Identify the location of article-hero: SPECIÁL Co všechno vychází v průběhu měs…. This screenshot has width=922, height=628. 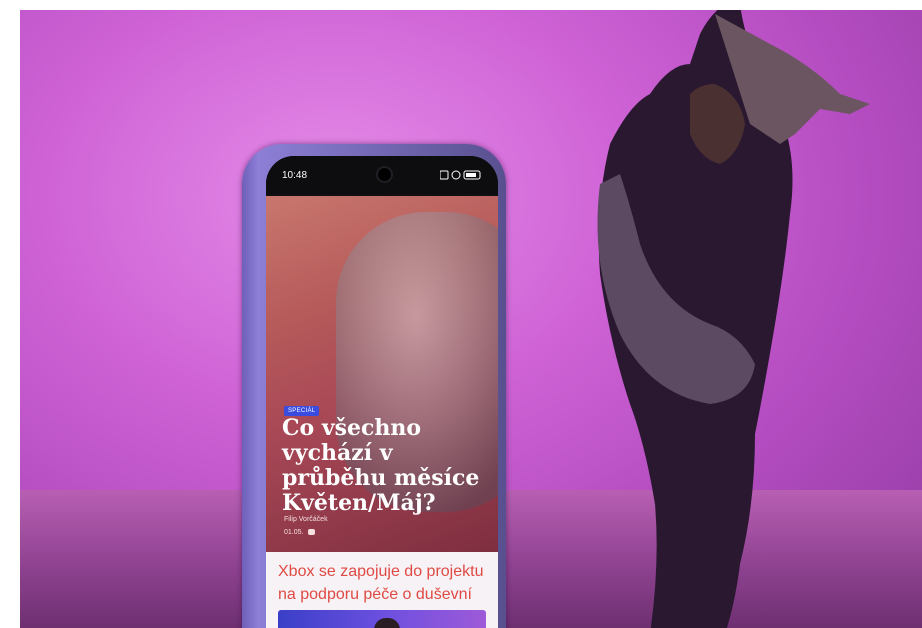
(382, 374).